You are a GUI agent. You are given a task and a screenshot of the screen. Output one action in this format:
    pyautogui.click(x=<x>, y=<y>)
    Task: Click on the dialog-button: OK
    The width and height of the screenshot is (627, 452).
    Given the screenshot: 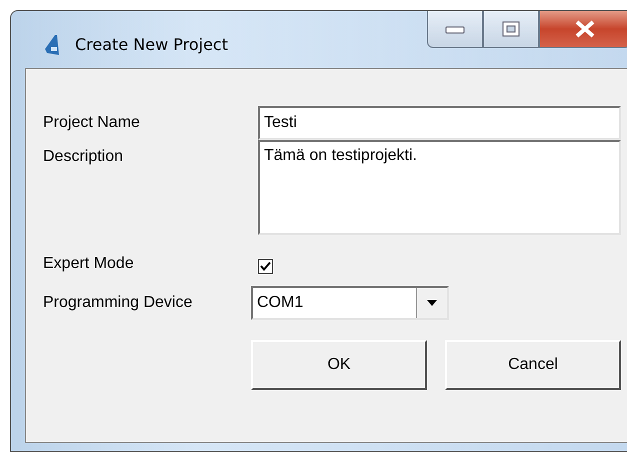 What is the action you would take?
    pyautogui.click(x=339, y=365)
    